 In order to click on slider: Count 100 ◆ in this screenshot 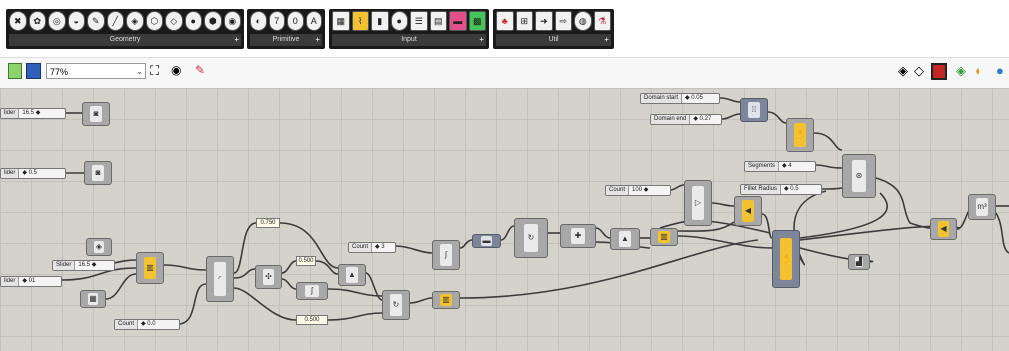, I will do `click(638, 190)`.